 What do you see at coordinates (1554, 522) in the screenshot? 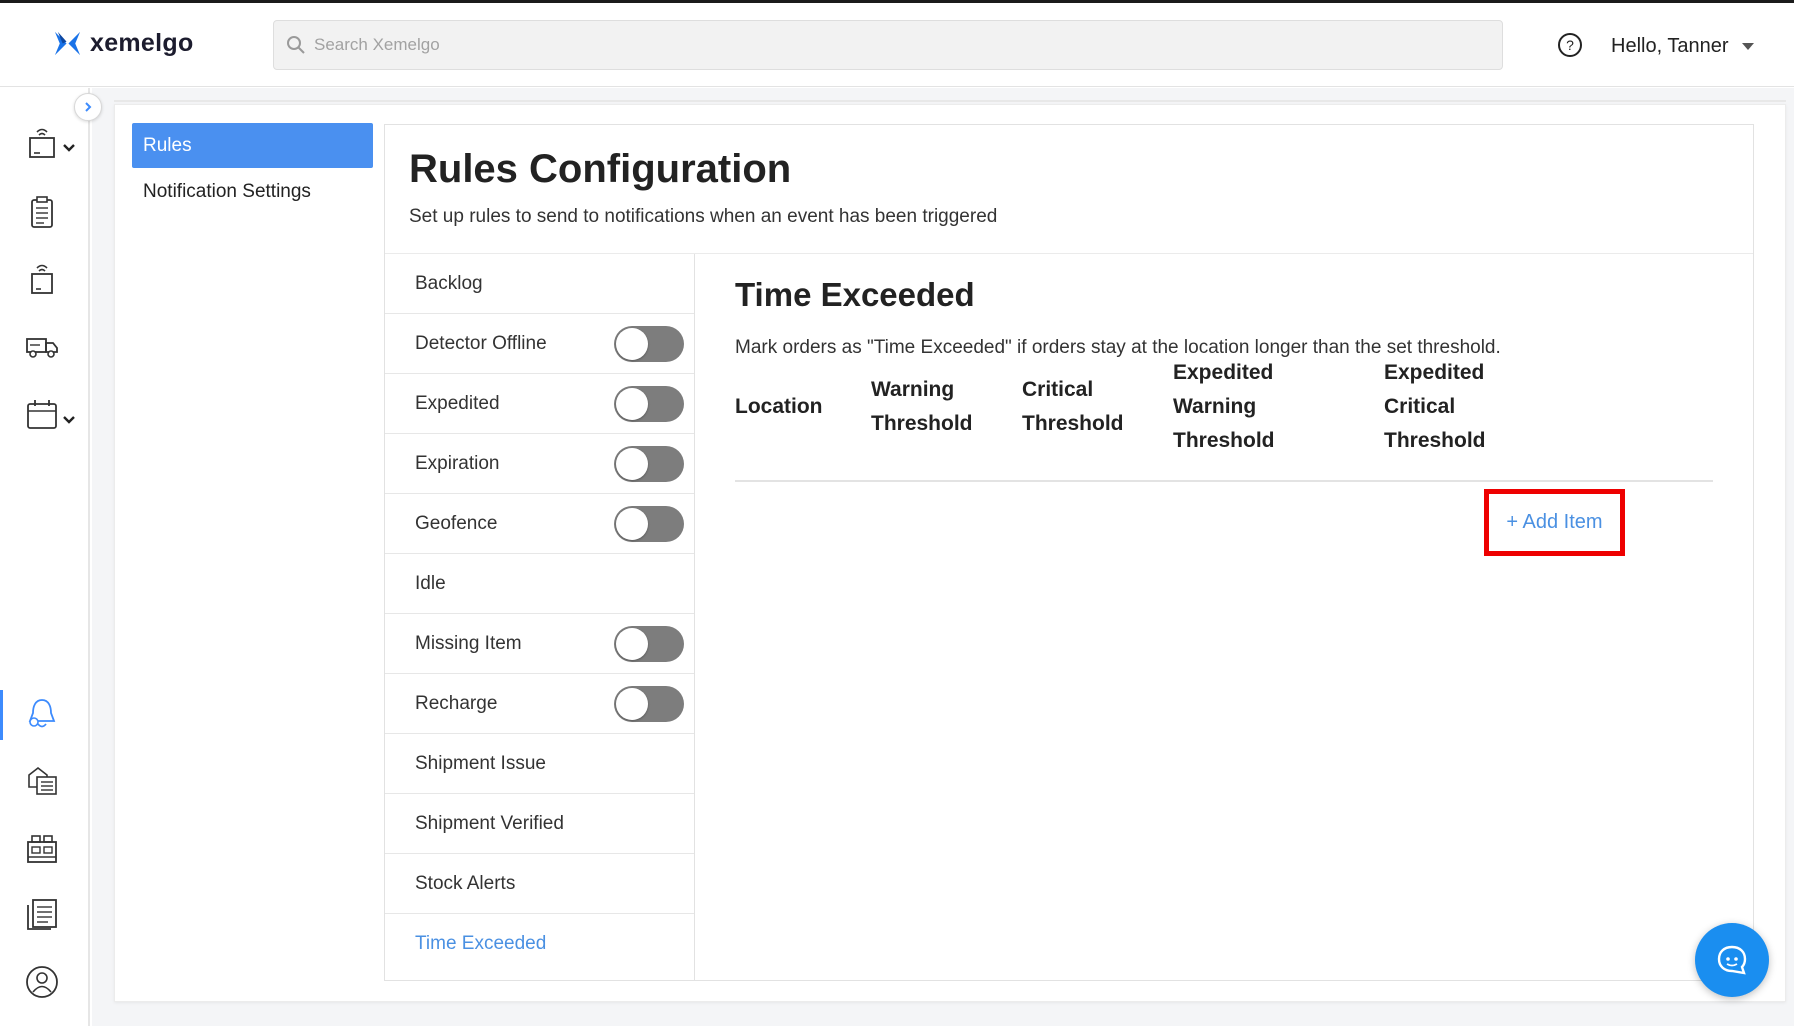
I see `add-item-button: + Add Item` at bounding box center [1554, 522].